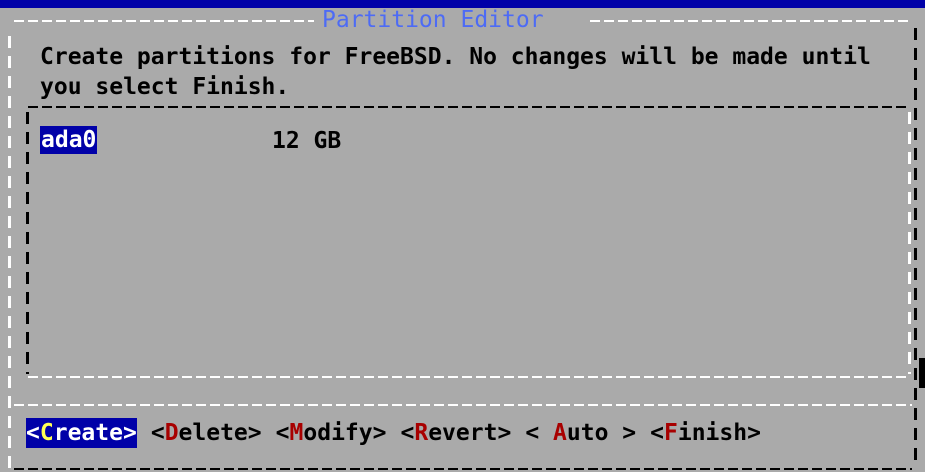 Image resolution: width=925 pixels, height=472 pixels. What do you see at coordinates (463, 405) in the screenshot?
I see `button-area-separator` at bounding box center [463, 405].